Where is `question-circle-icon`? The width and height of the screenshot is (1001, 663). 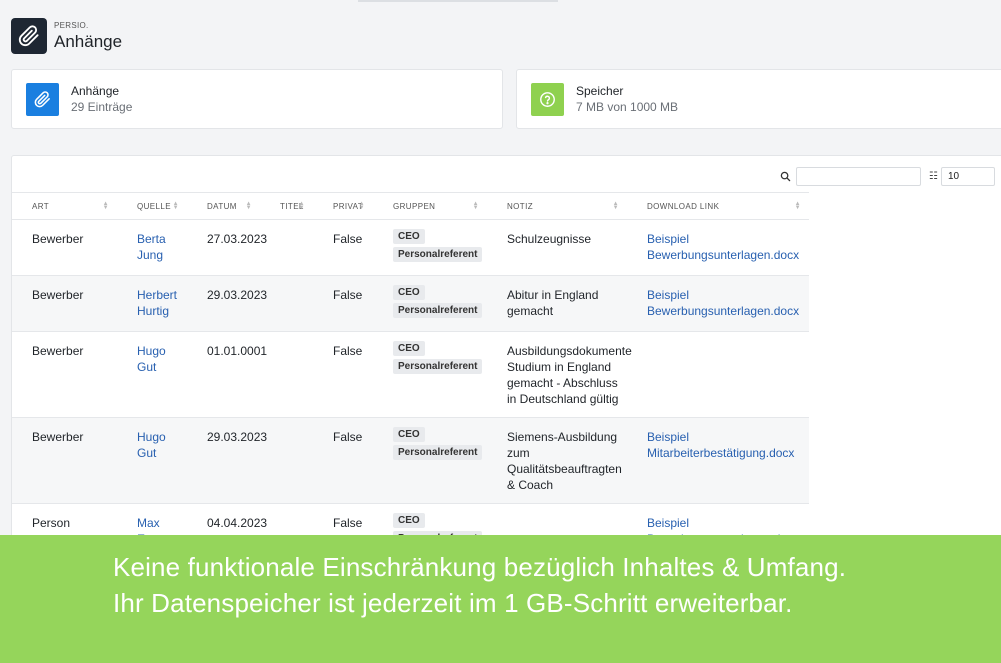 question-circle-icon is located at coordinates (547, 99).